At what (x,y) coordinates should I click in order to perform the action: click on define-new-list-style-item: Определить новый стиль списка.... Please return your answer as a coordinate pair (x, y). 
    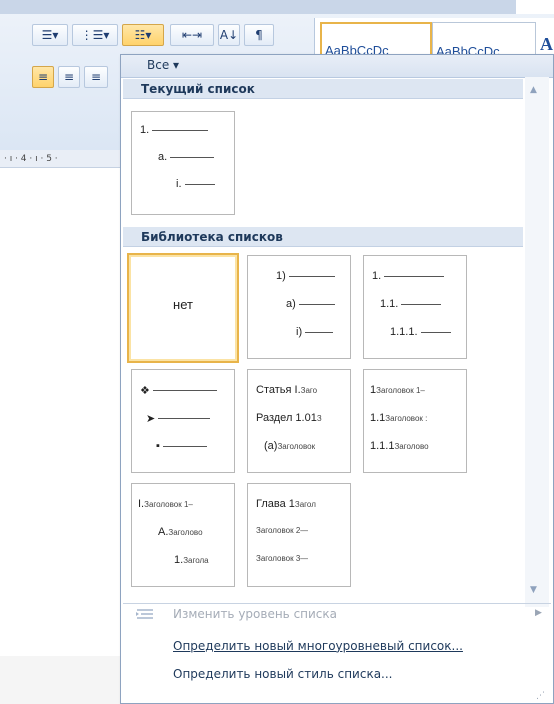
    Looking at the image, I should click on (283, 674).